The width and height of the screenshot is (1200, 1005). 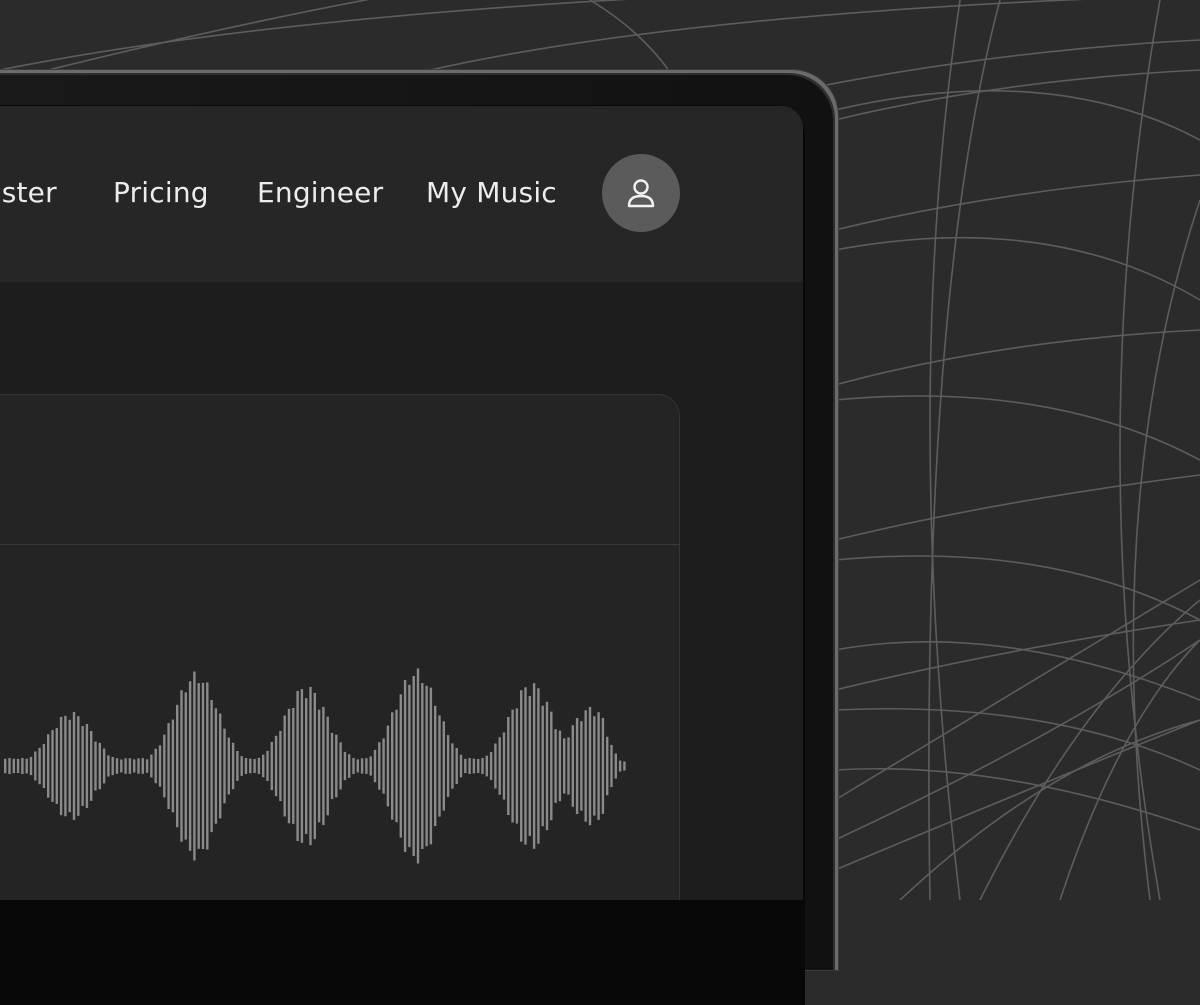 What do you see at coordinates (161, 192) in the screenshot?
I see `nav-item-pricing: Pricing` at bounding box center [161, 192].